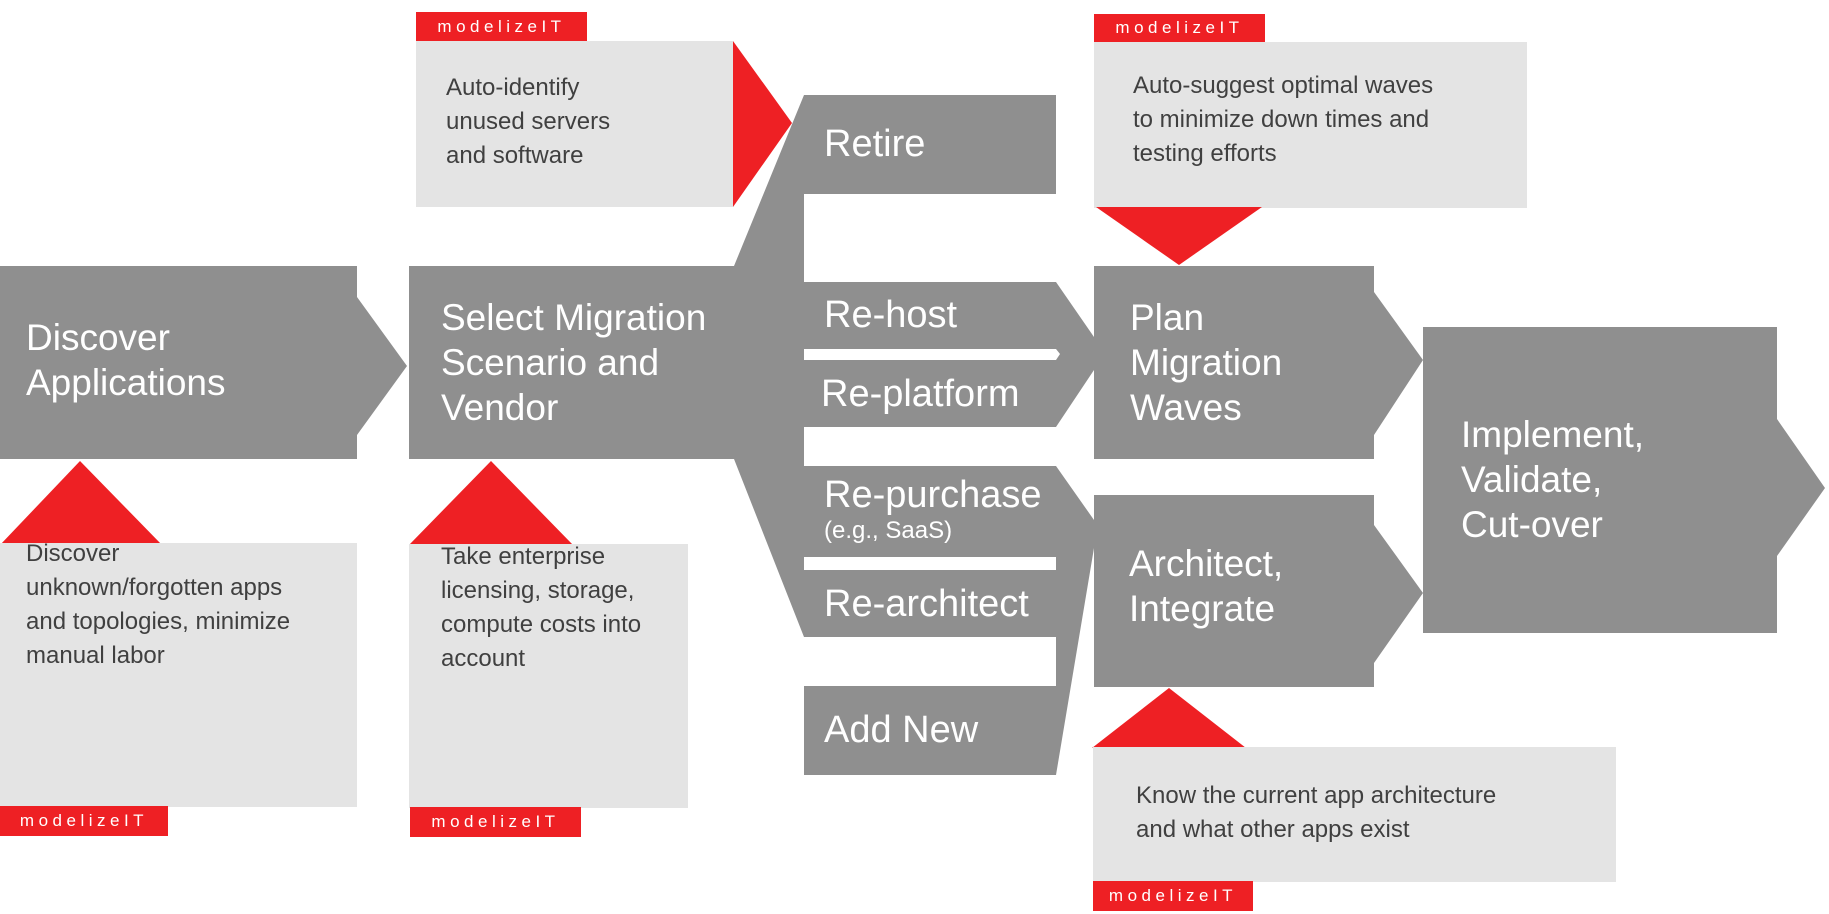 This screenshot has height=914, width=1829. Describe the element at coordinates (1179, 236) in the screenshot. I see `pointer-plan` at that location.